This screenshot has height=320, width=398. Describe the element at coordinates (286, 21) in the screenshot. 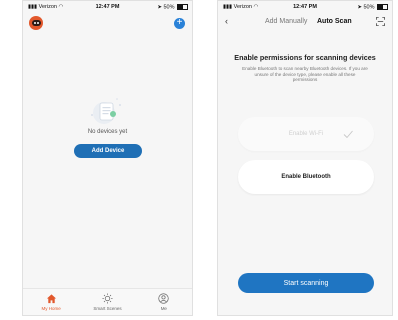

I see `tab-add-manually: Add Manually` at that location.